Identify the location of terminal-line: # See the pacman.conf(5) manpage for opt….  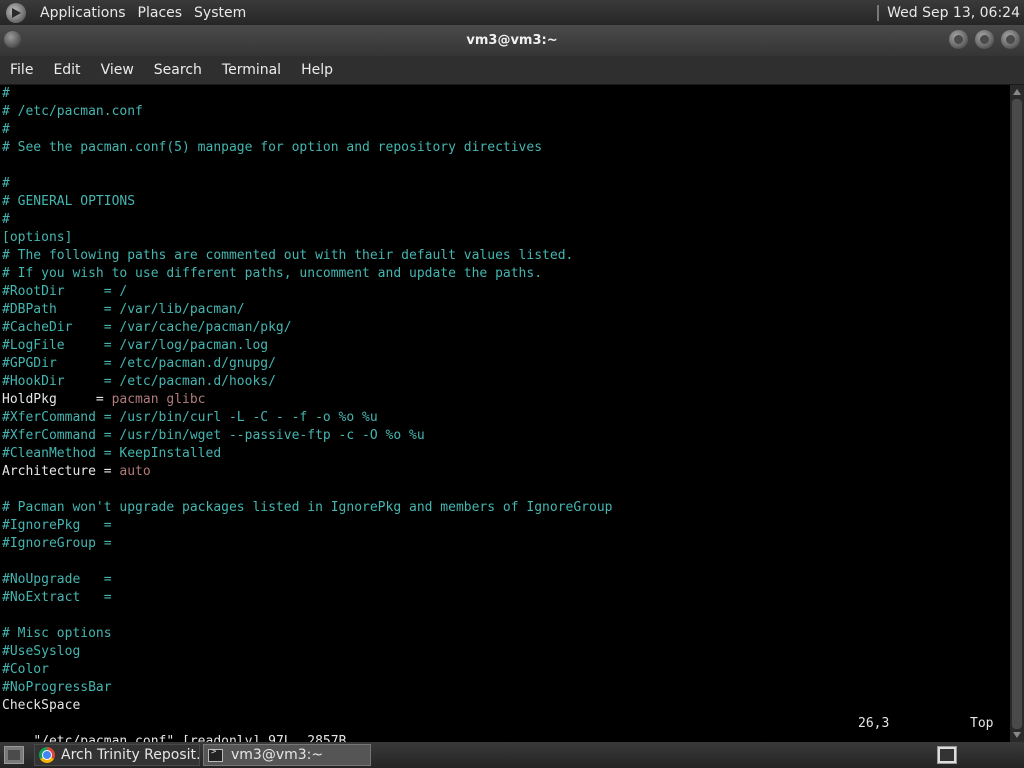
(272, 147).